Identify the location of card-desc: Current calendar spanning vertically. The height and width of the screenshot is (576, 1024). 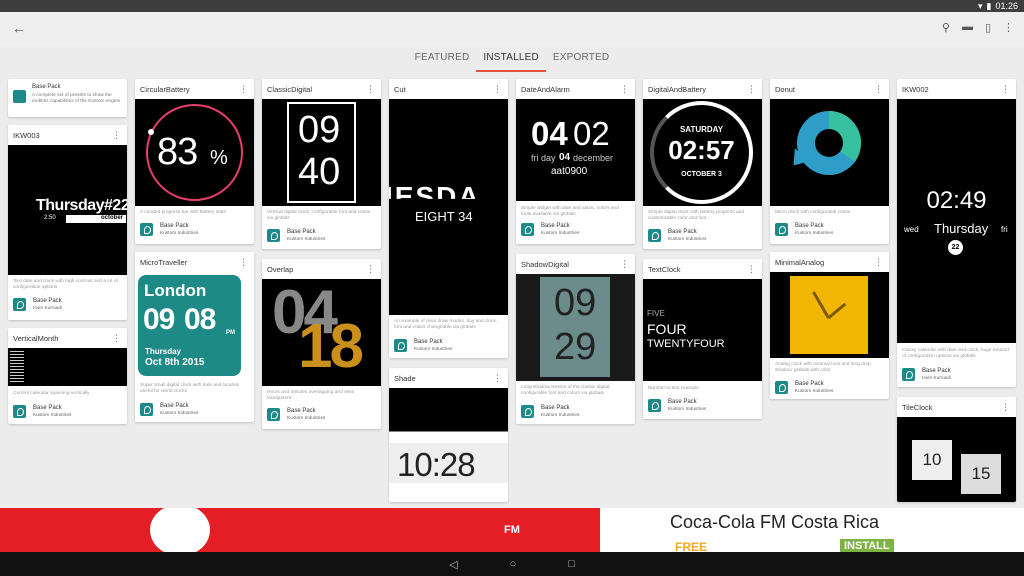
(51, 393).